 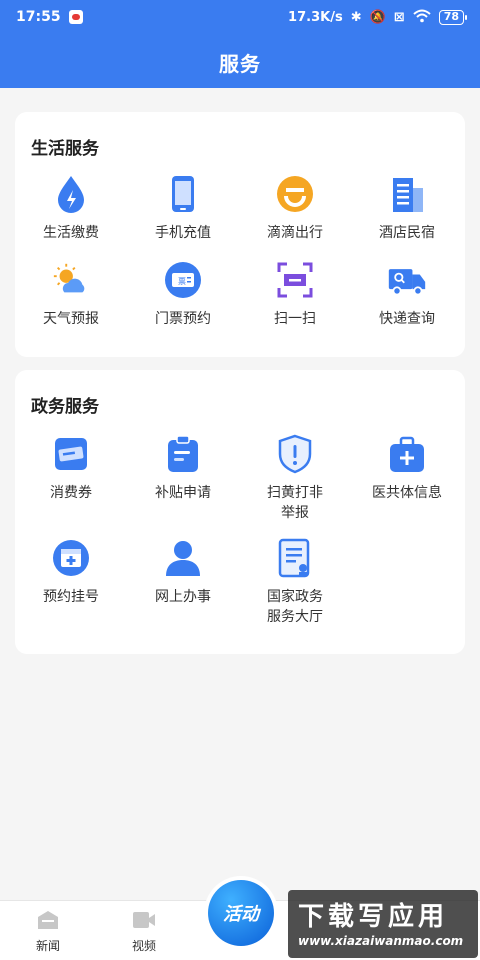 What do you see at coordinates (183, 233) in the screenshot?
I see `service-label: 手机充值` at bounding box center [183, 233].